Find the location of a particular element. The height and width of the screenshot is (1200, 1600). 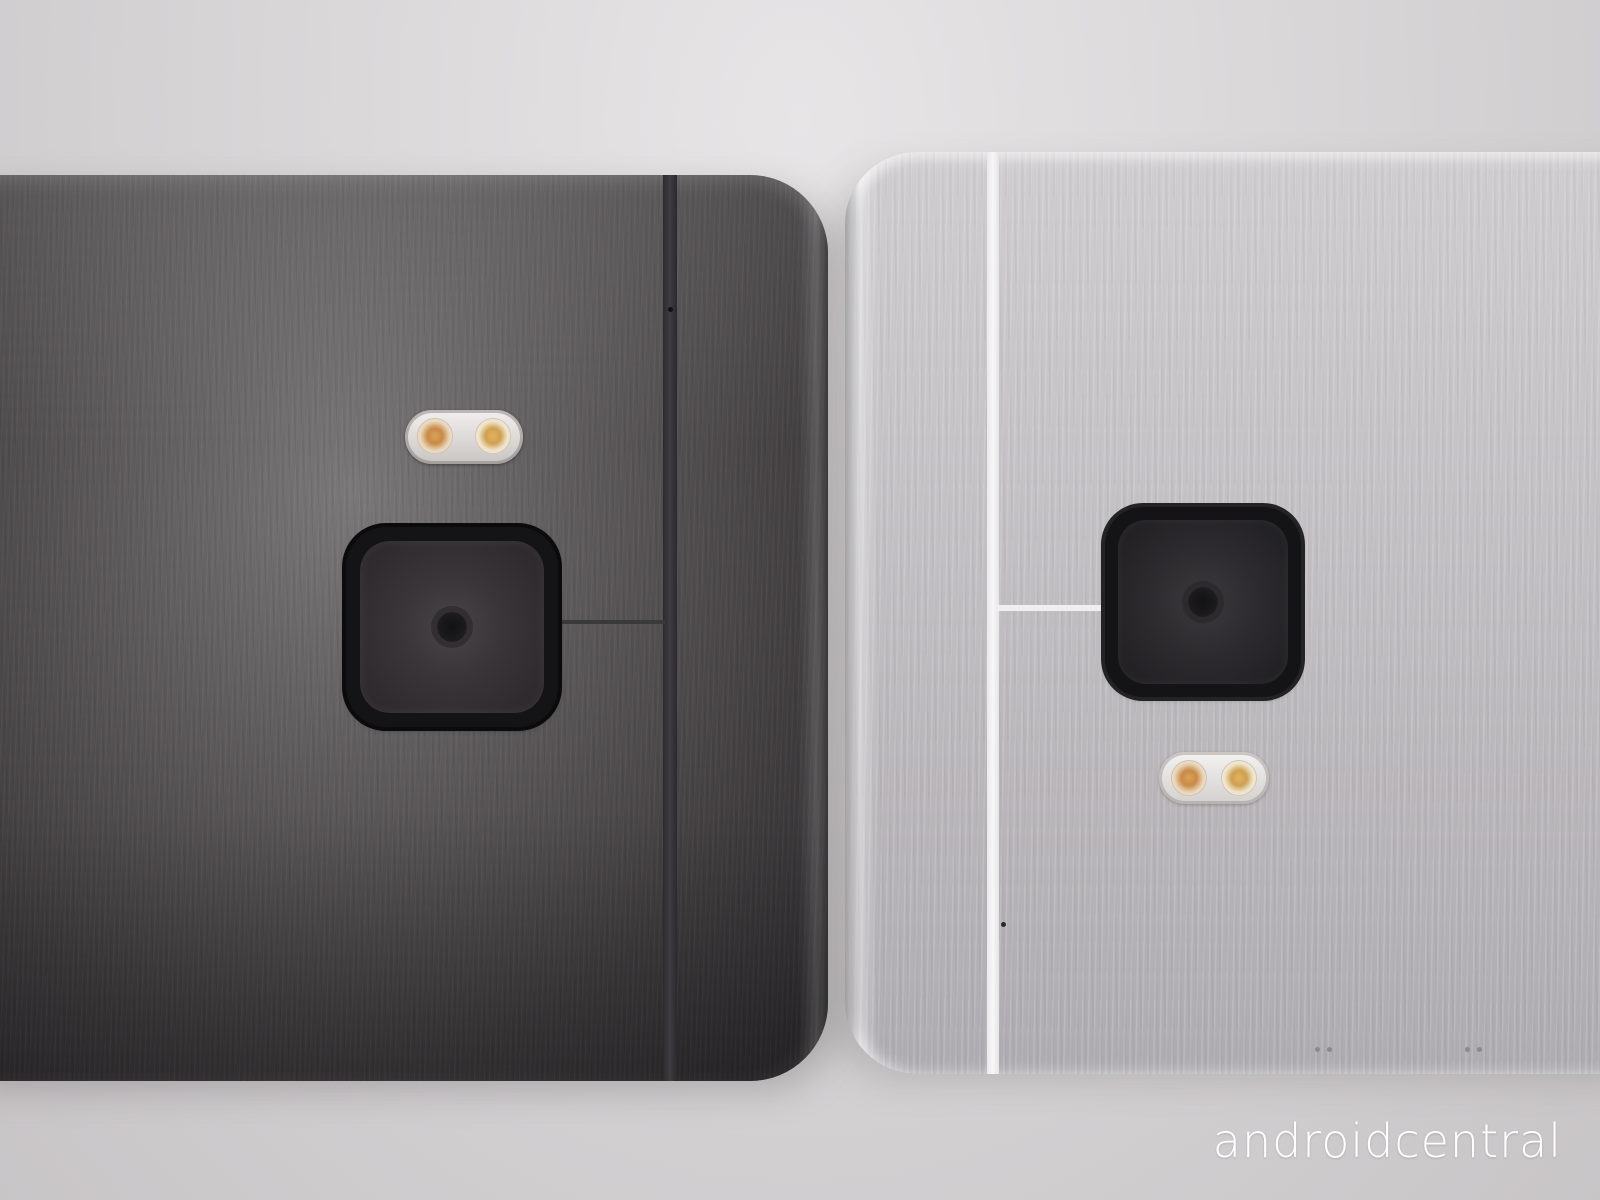

right-phone-edge is located at coordinates (862, 613).